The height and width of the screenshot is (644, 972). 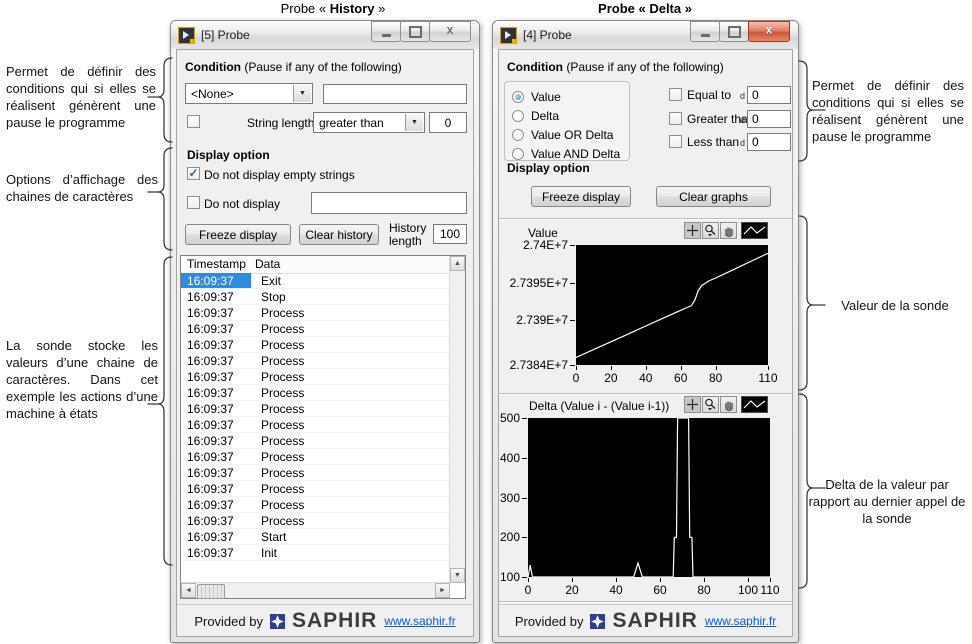 What do you see at coordinates (457, 575) in the screenshot?
I see `scroll-down-icon: ▼` at bounding box center [457, 575].